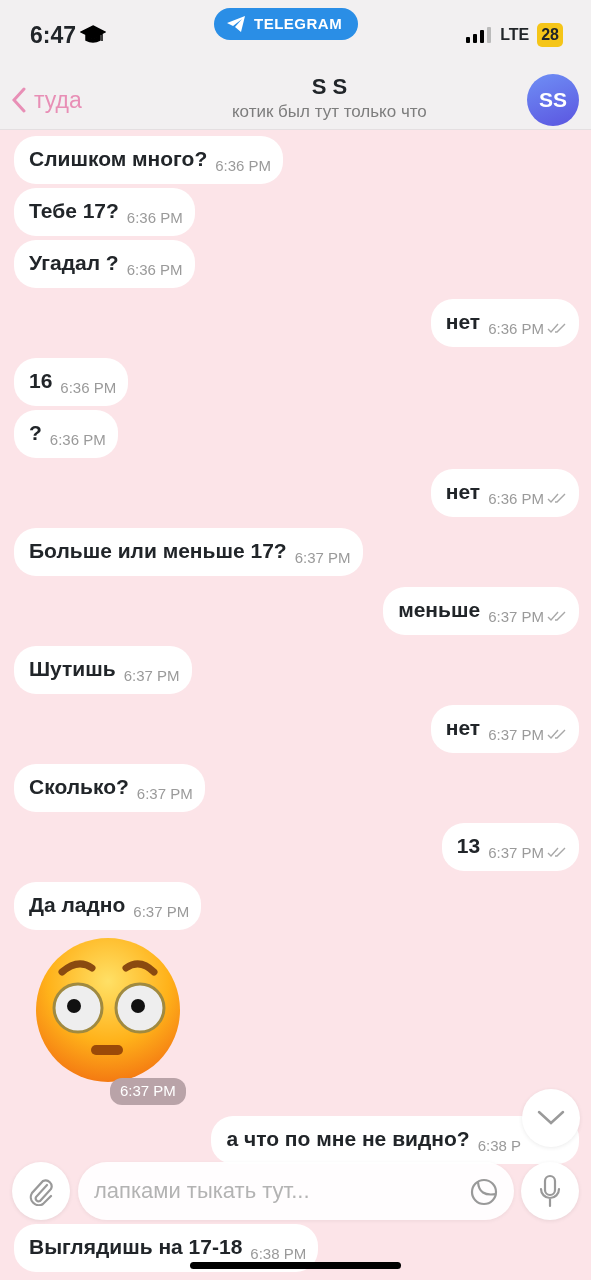 This screenshot has width=591, height=1280. Describe the element at coordinates (484, 1192) in the screenshot. I see `sticker-icon` at that location.